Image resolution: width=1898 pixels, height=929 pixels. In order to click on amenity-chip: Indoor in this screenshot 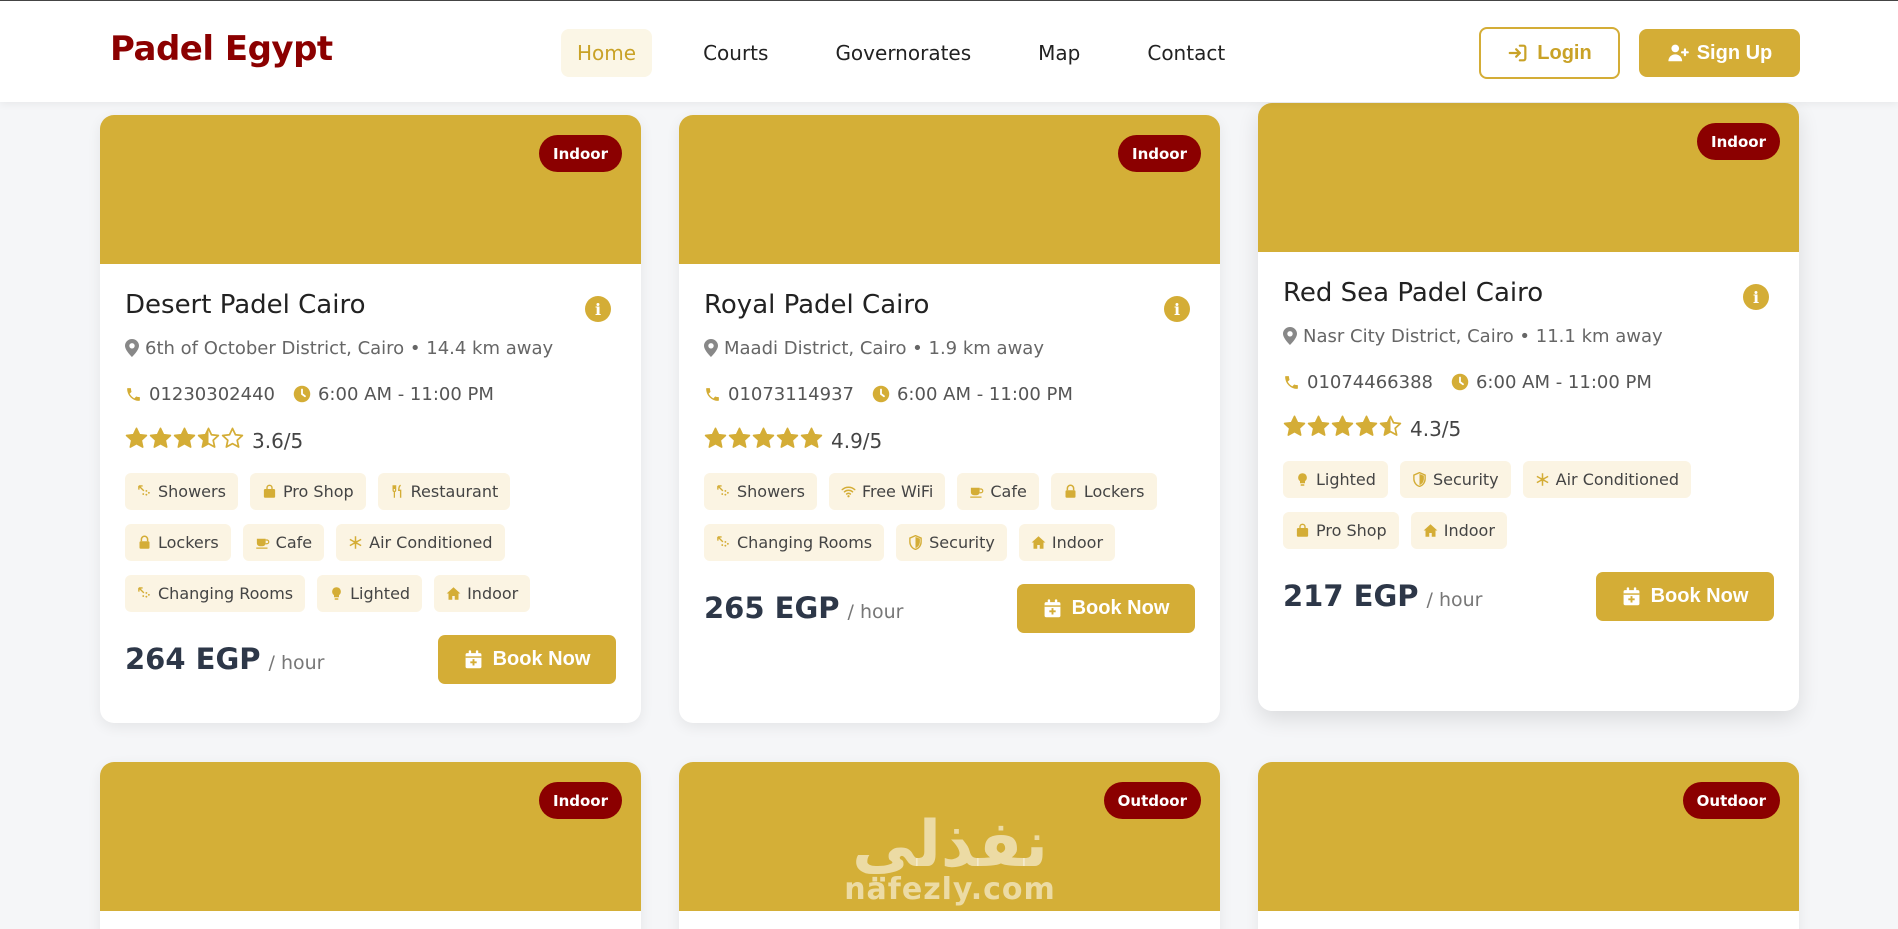, I will do `click(1067, 542)`.